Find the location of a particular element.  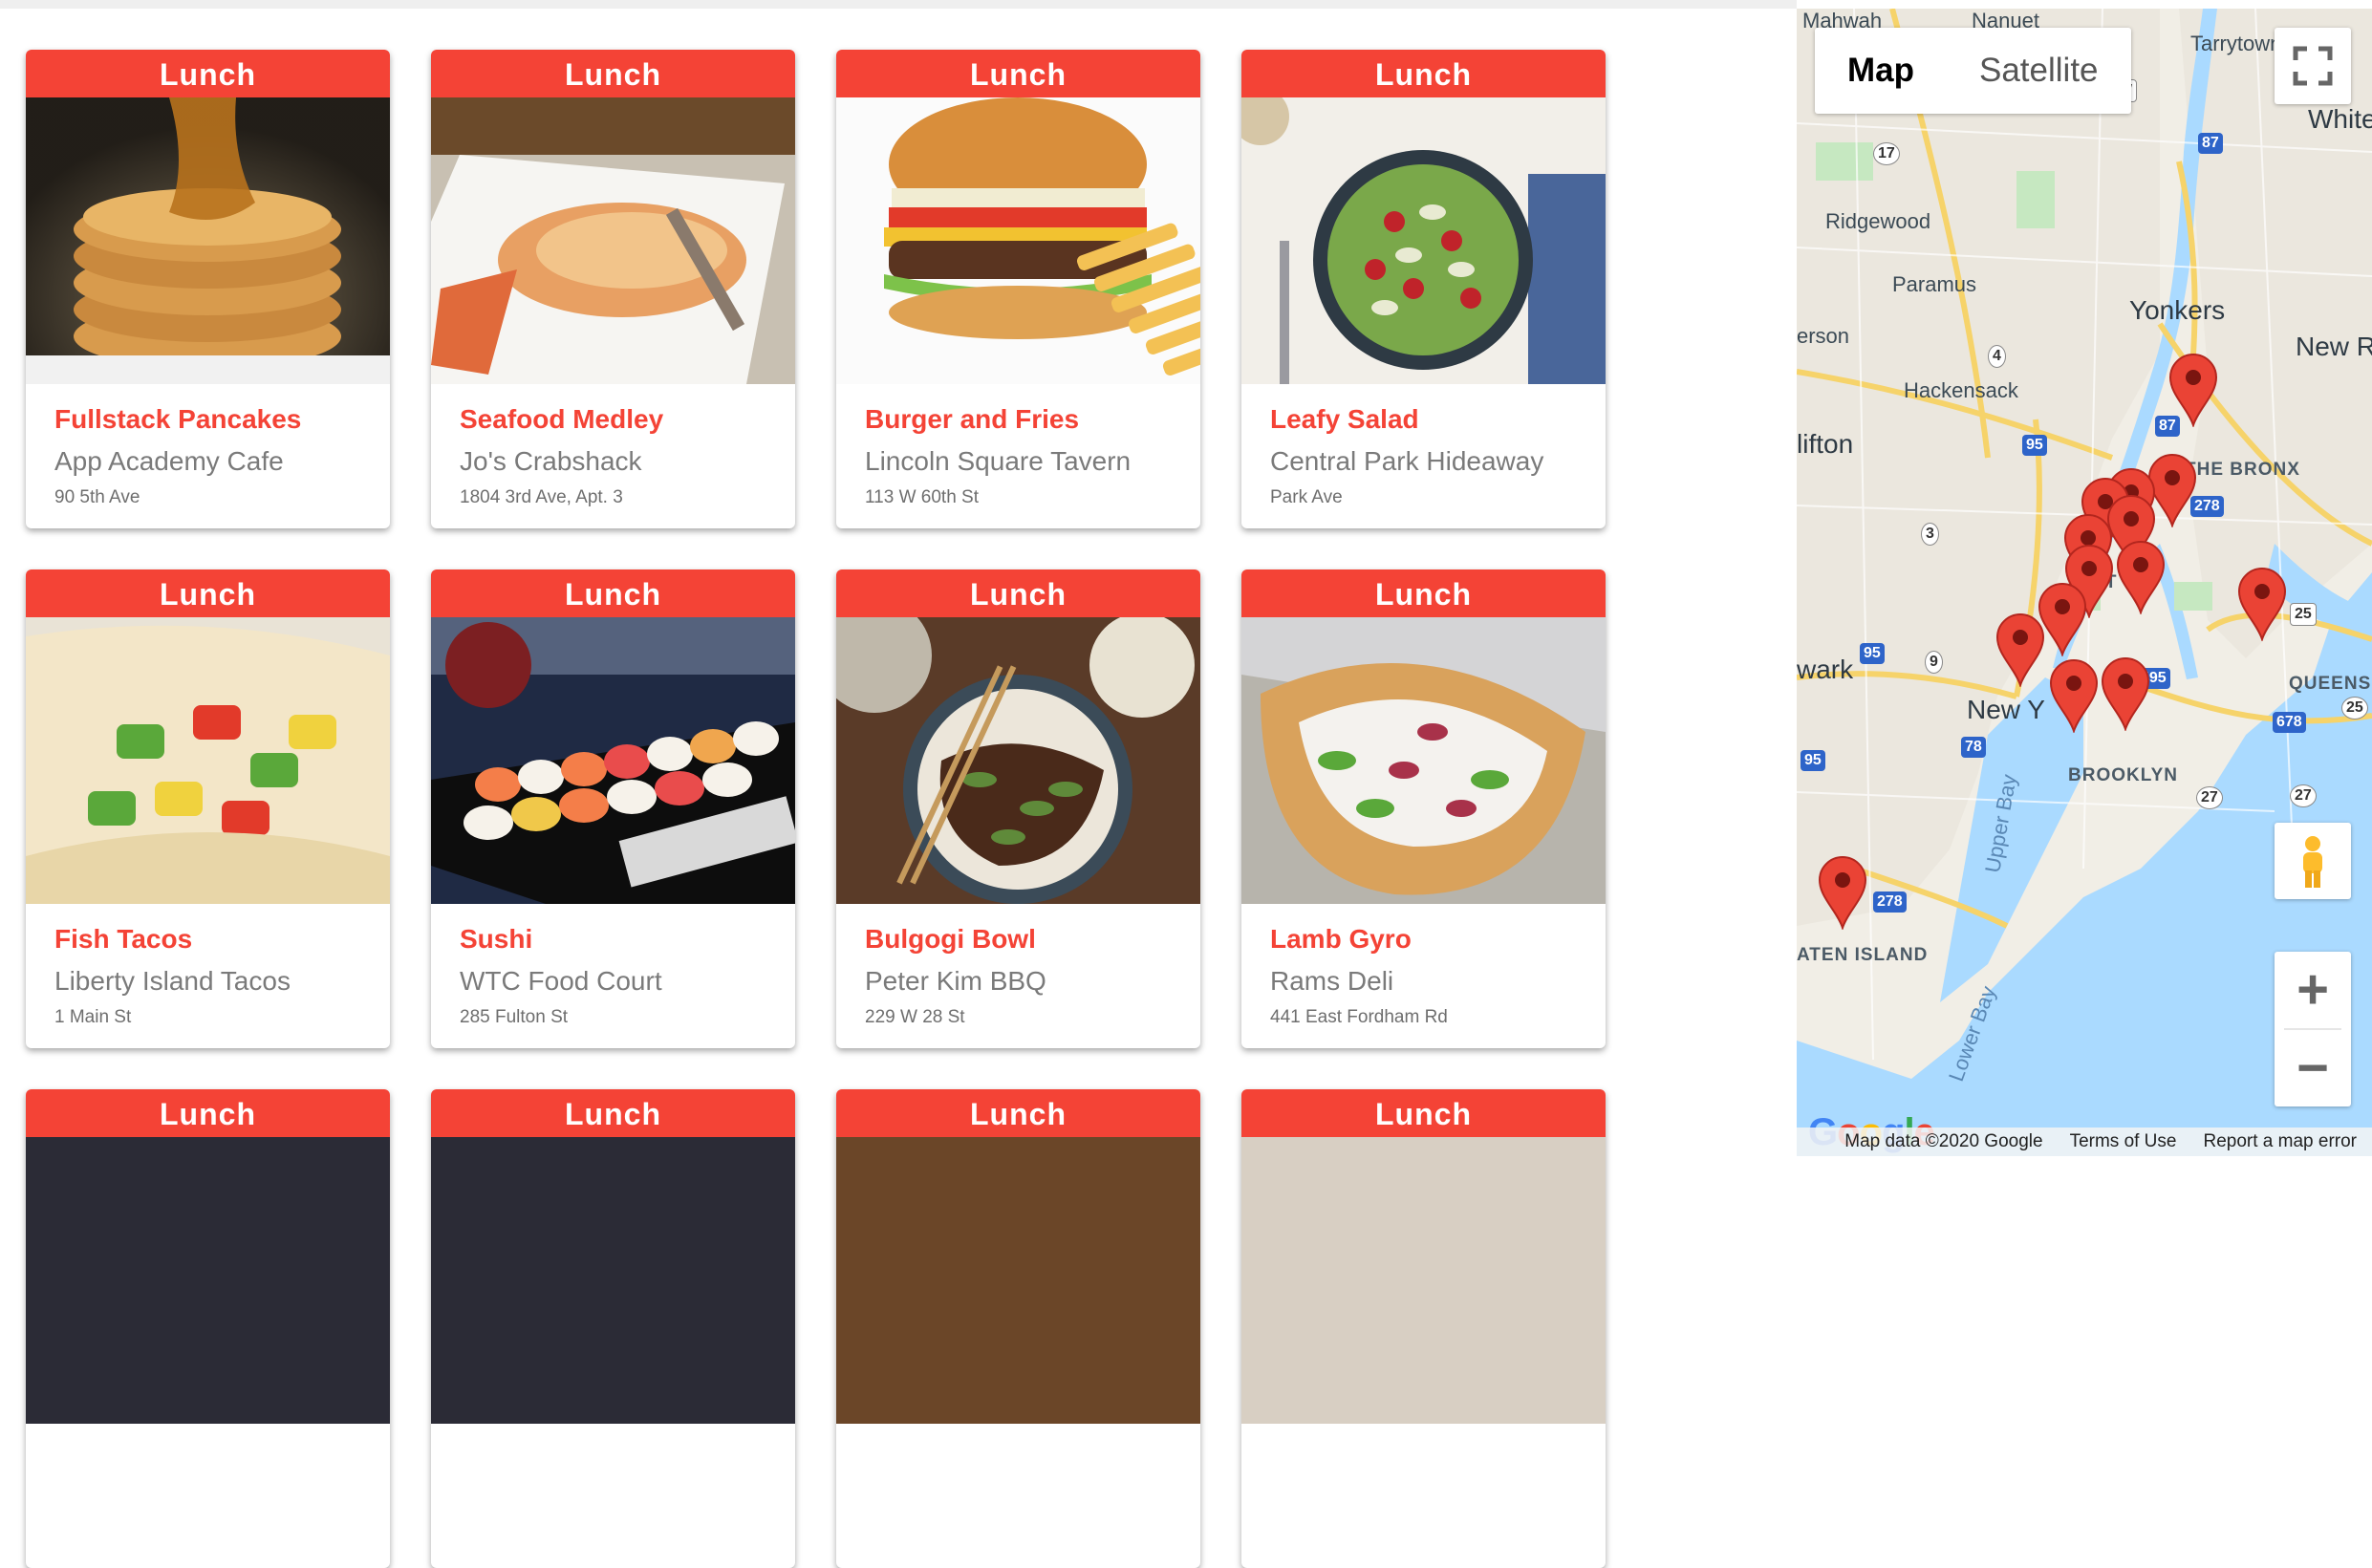

map-type-control: Map Satellite is located at coordinates (1973, 71).